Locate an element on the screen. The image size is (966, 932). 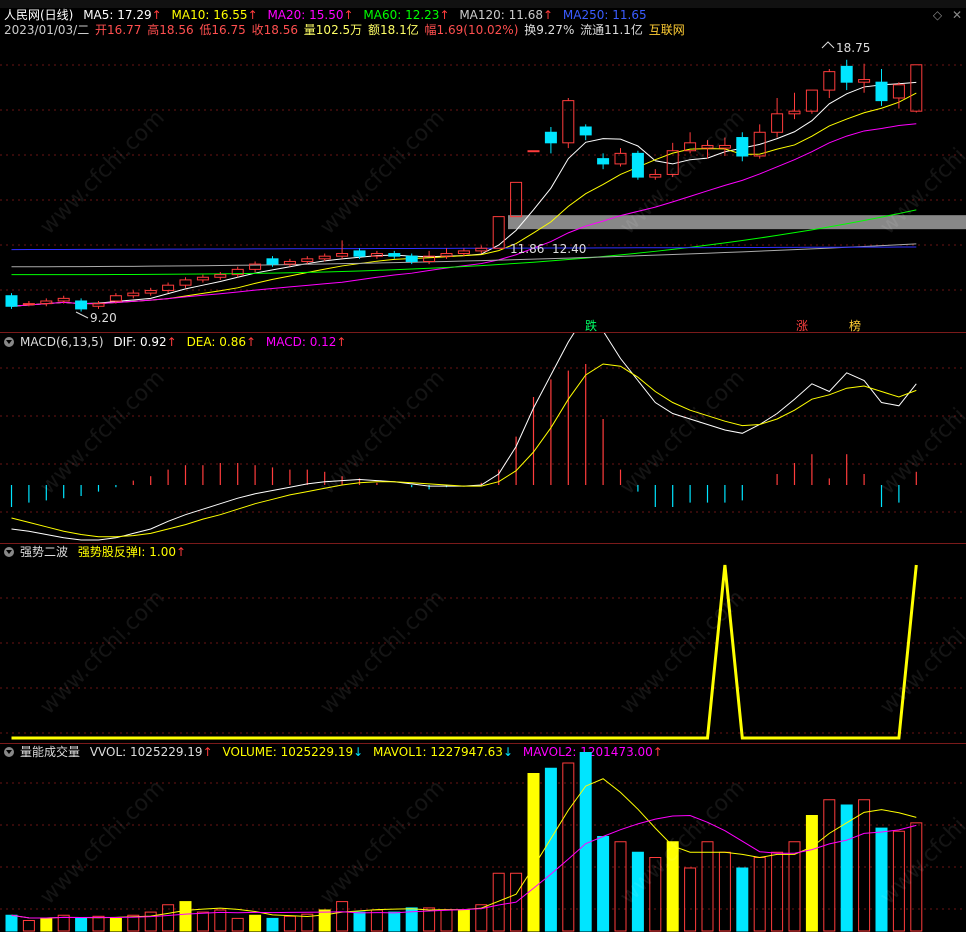
mavol1-line is located at coordinates (464, 848).